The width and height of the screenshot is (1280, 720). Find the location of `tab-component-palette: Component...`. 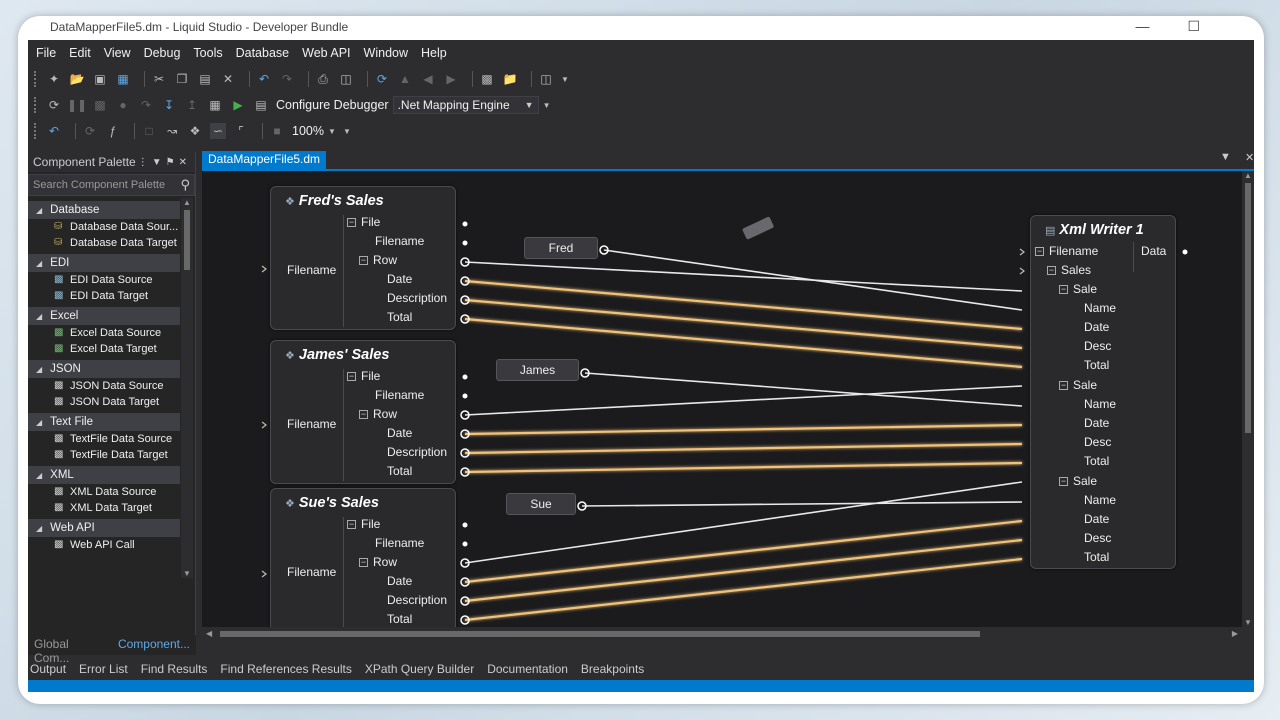

tab-component-palette: Component... is located at coordinates (153, 645).